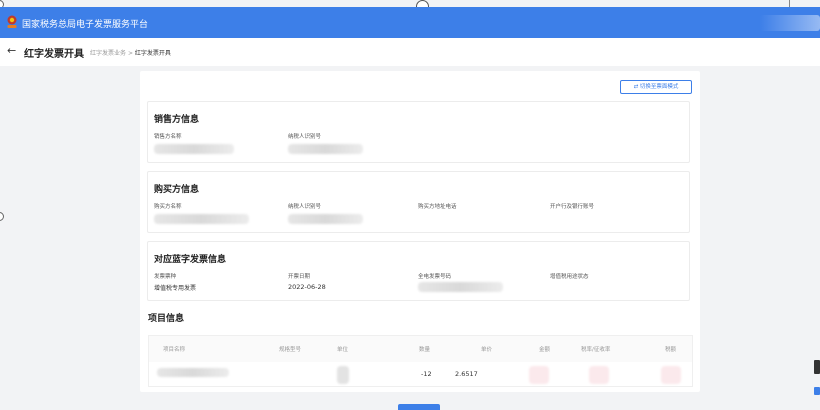 The image size is (820, 410). I want to click on buyer-bank-label: 开户行及银行账号, so click(572, 207).